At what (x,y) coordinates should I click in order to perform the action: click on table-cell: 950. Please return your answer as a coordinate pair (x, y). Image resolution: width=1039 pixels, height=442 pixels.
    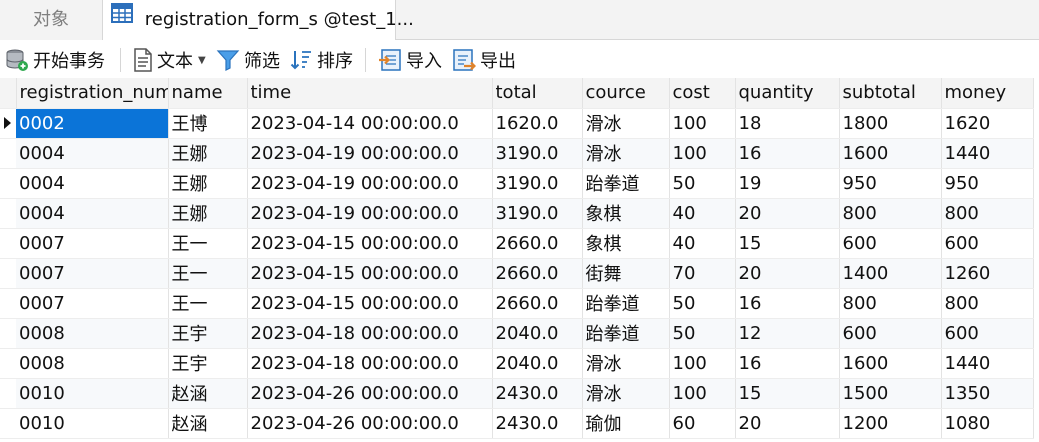
    Looking at the image, I should click on (987, 183).